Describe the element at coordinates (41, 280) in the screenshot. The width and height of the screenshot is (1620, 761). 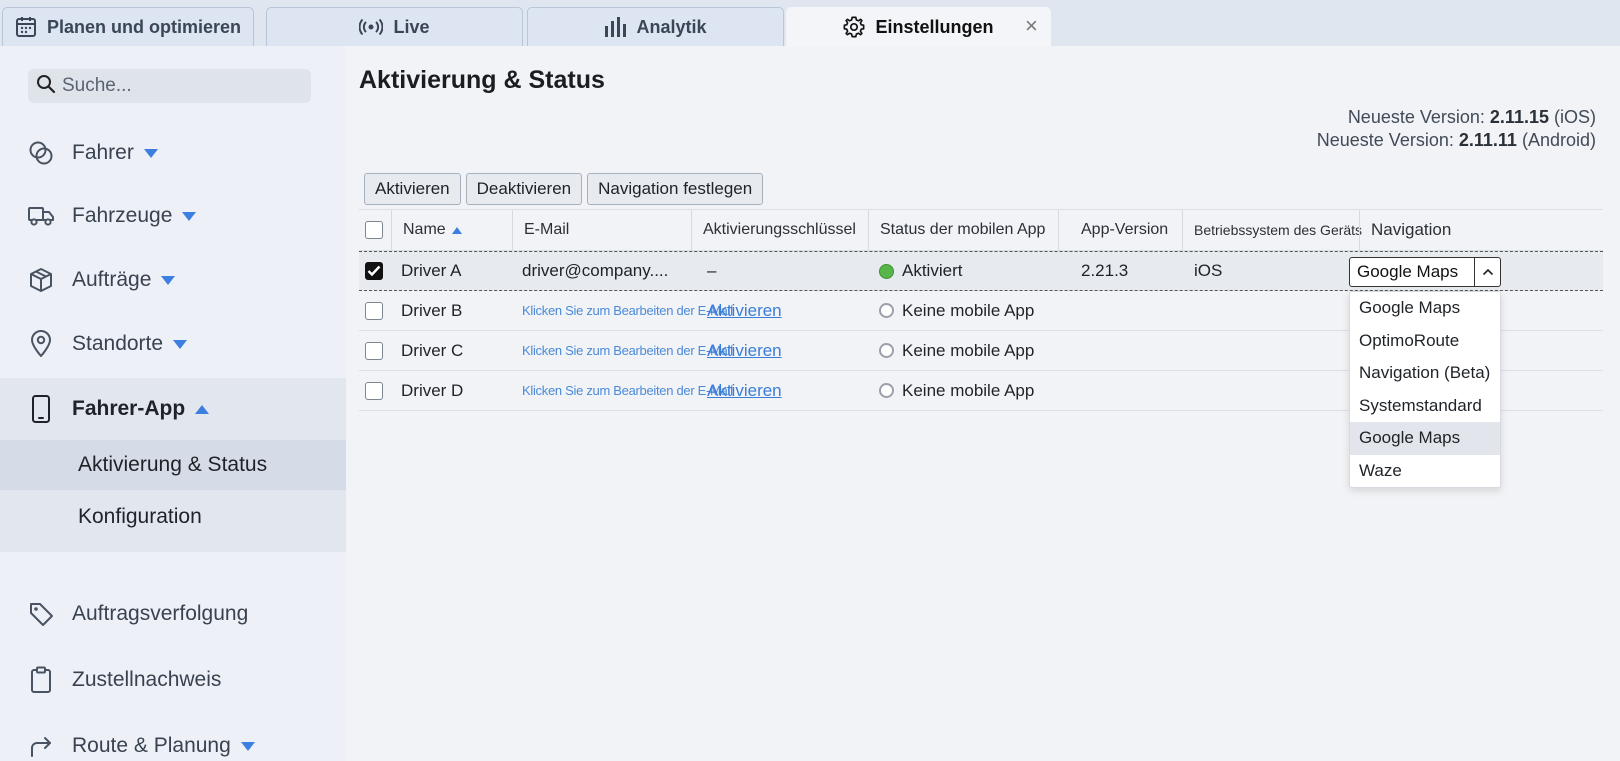
I see `box-icon` at that location.